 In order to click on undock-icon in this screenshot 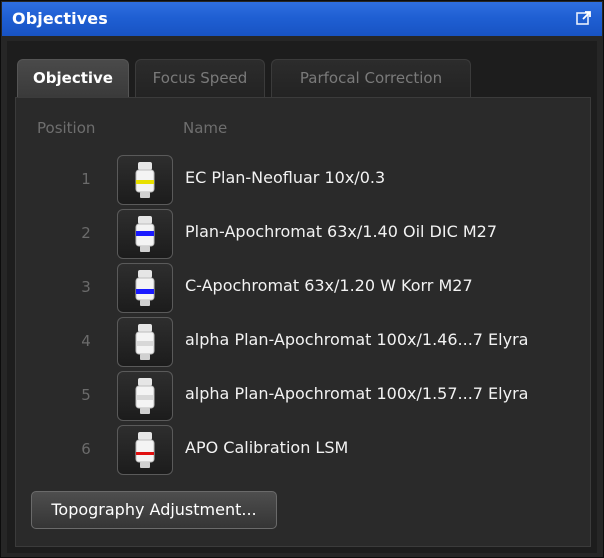, I will do `click(584, 18)`.